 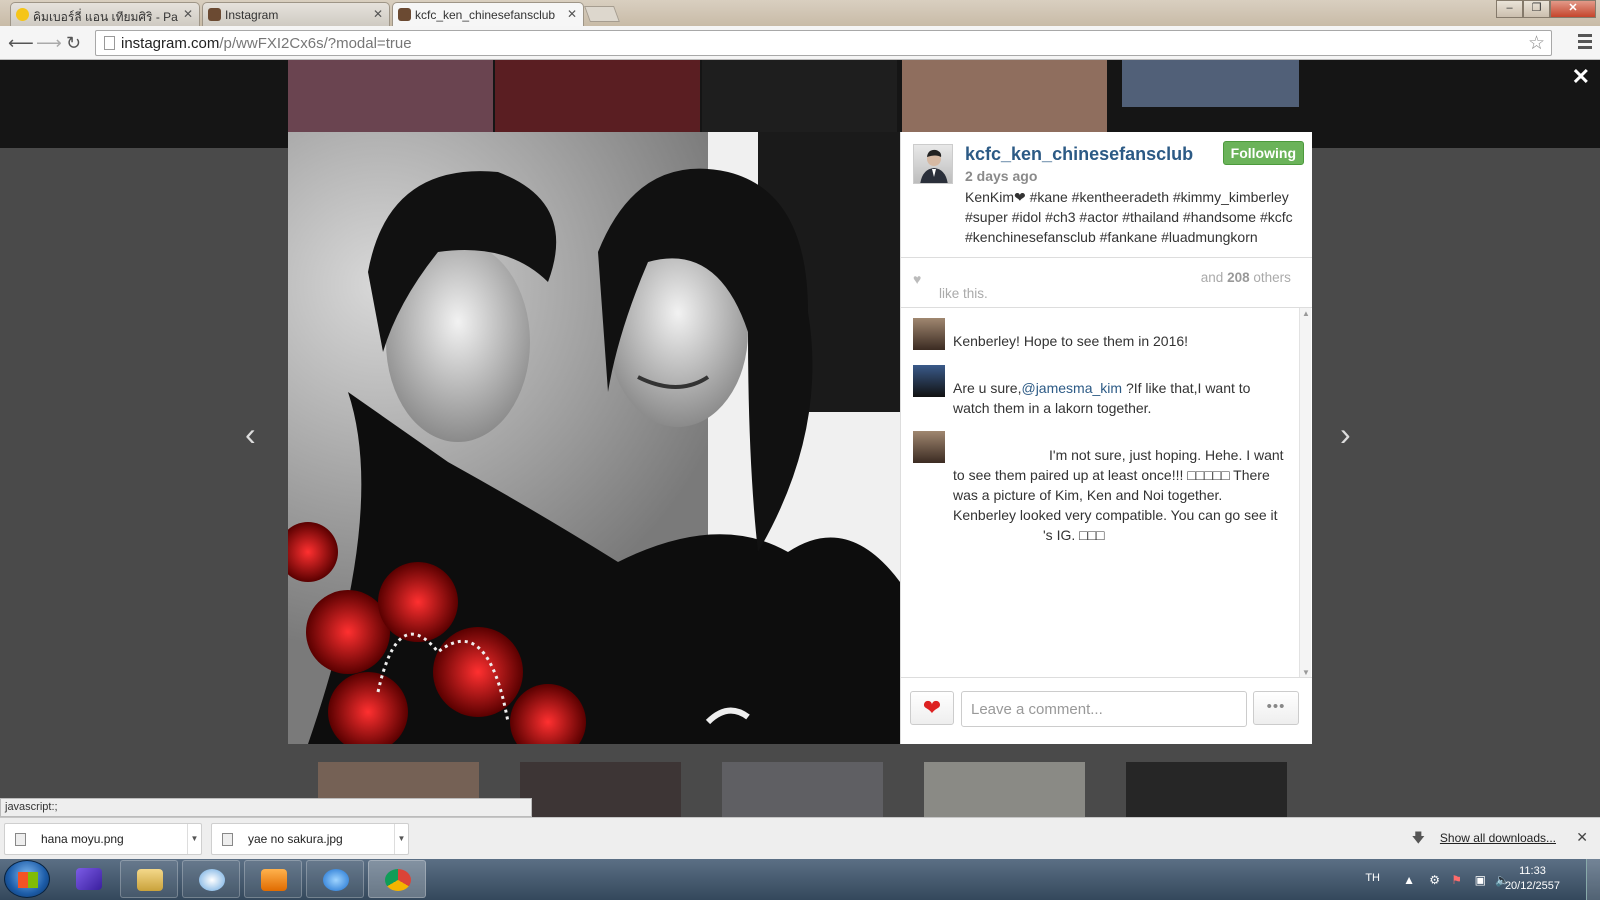 I want to click on url-path: /p/wwFXI2Cx6s/?modal=true, so click(x=315, y=43).